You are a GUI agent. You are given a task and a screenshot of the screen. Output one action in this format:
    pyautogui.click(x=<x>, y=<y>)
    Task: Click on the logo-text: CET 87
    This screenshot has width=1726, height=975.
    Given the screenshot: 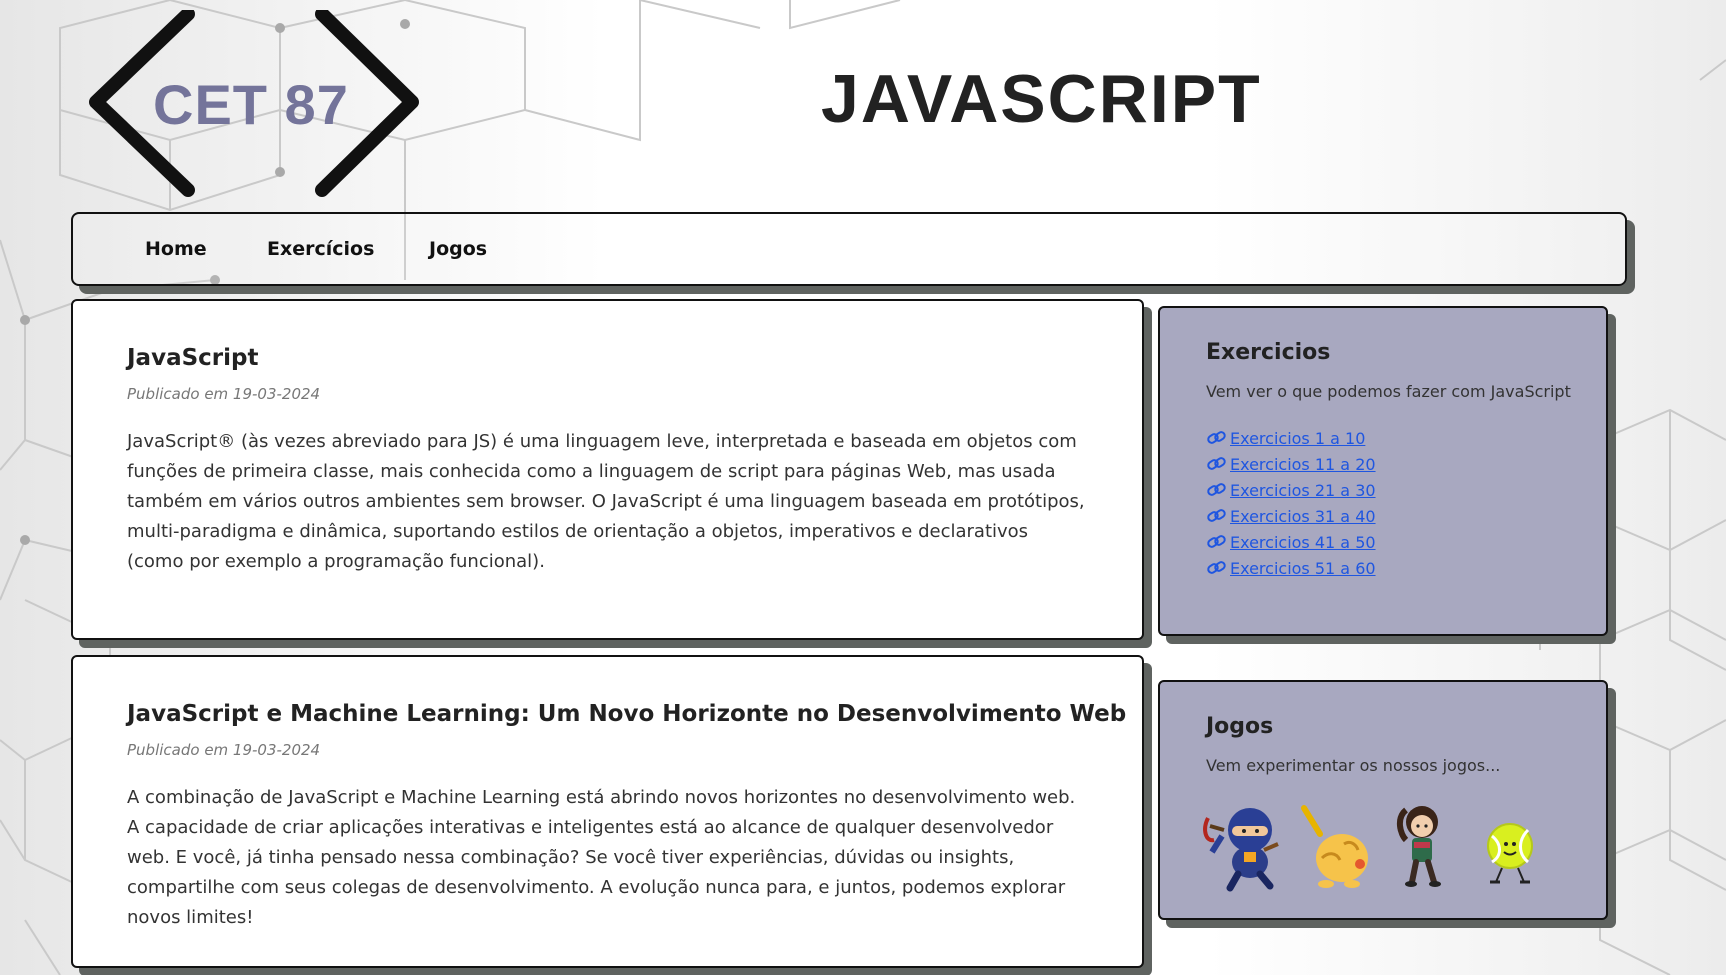 What is the action you would take?
    pyautogui.click(x=251, y=104)
    